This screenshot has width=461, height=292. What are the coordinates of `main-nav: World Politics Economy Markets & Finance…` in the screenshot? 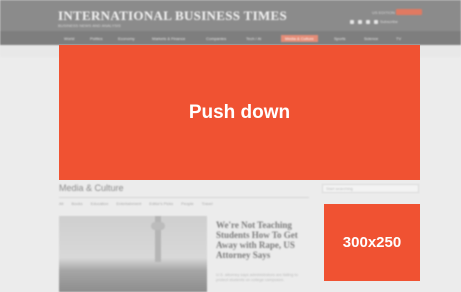 It's located at (230, 38).